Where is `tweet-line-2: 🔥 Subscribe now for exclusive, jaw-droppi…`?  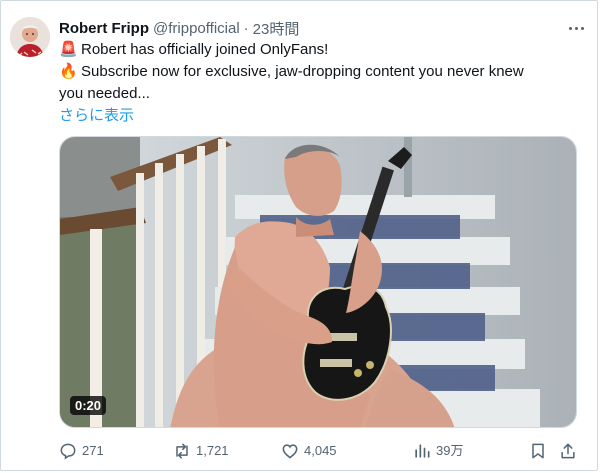 tweet-line-2: 🔥 Subscribe now for exclusive, jaw-droppi… is located at coordinates (321, 72).